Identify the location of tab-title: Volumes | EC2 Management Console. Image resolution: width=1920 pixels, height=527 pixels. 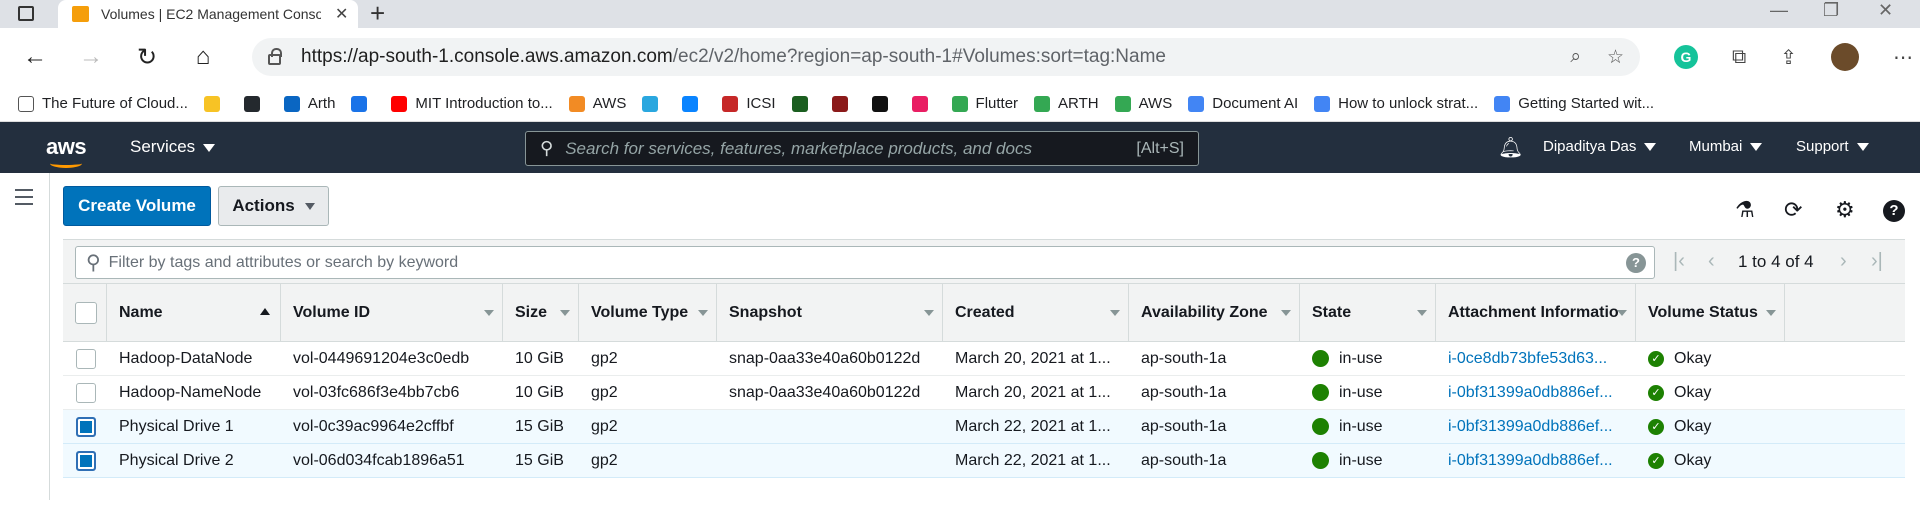
(211, 14).